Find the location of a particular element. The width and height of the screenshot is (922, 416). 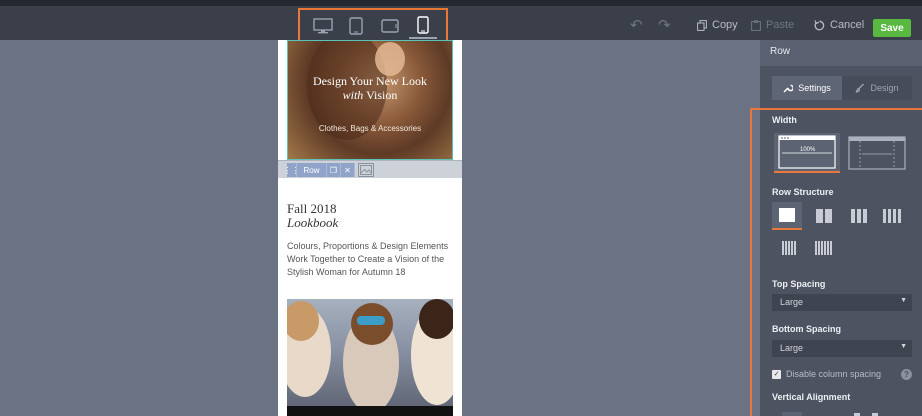

mobile-view-button is located at coordinates (423, 26).